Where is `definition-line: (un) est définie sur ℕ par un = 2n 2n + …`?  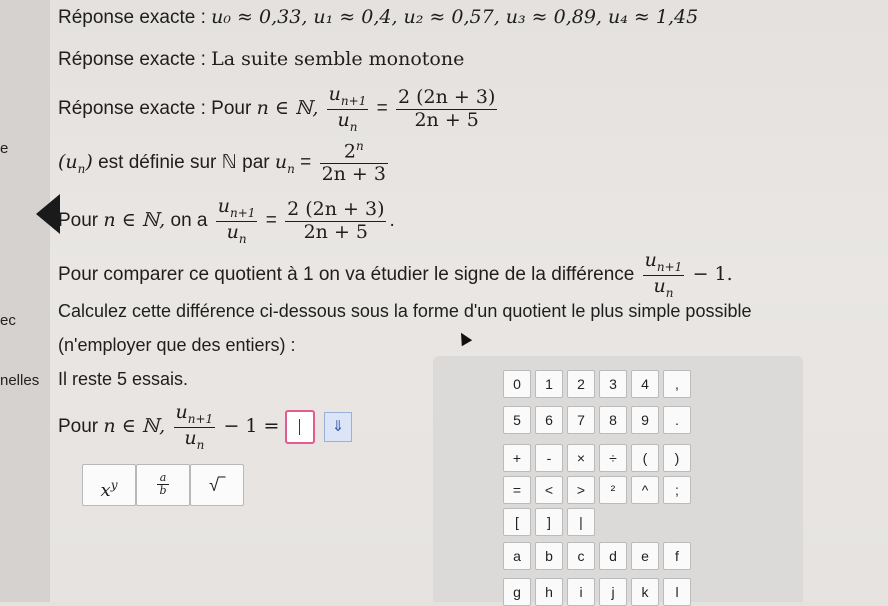
definition-line: (un) est définie sur ℕ par un = 2n 2n + … is located at coordinates (223, 162).